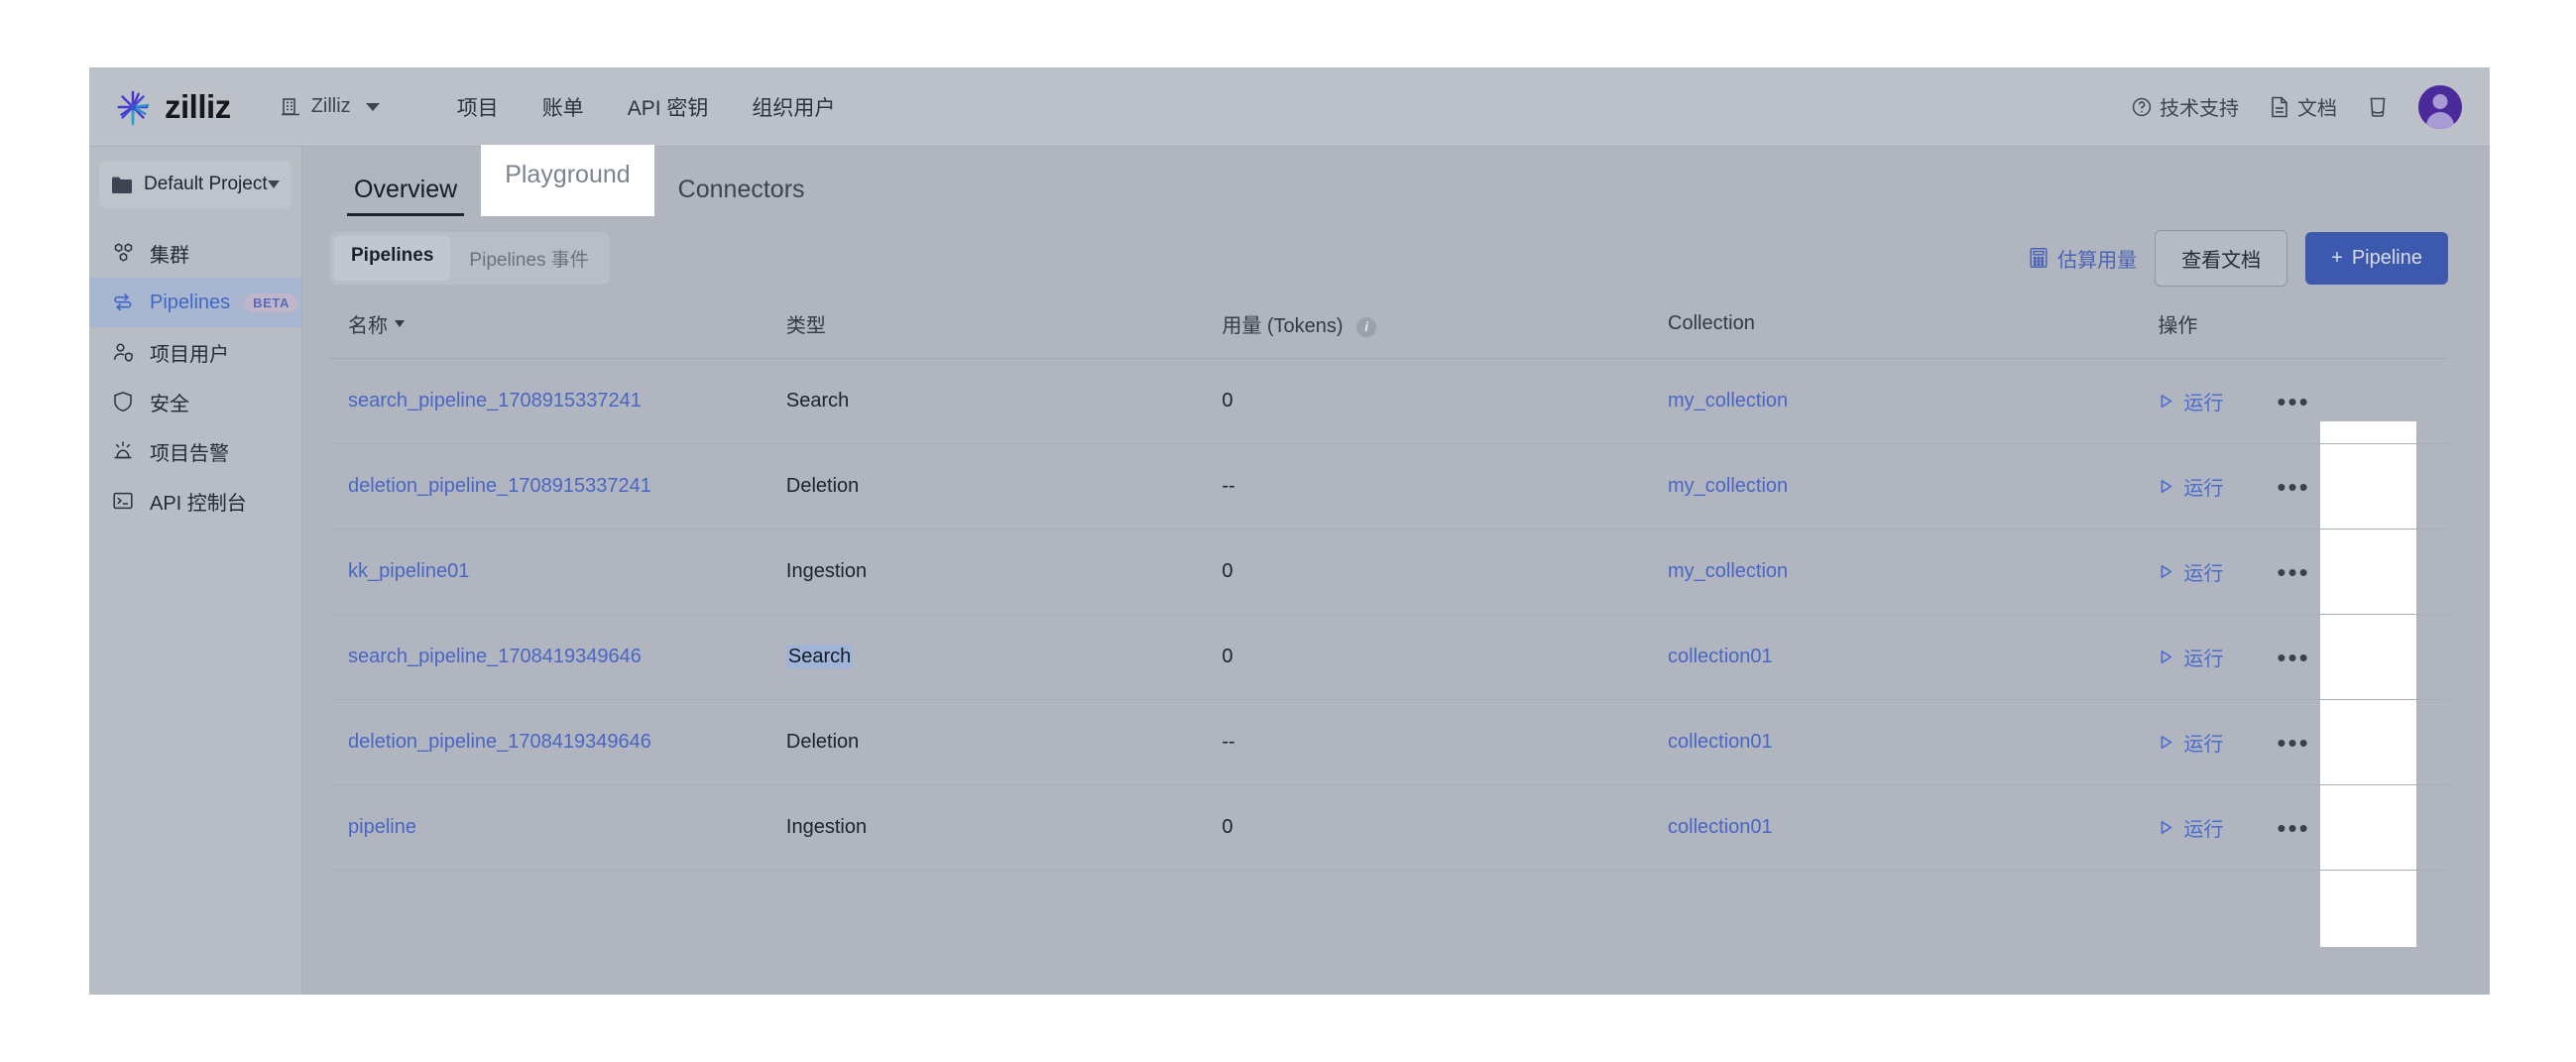  Describe the element at coordinates (123, 501) in the screenshot. I see `terminal-icon` at that location.